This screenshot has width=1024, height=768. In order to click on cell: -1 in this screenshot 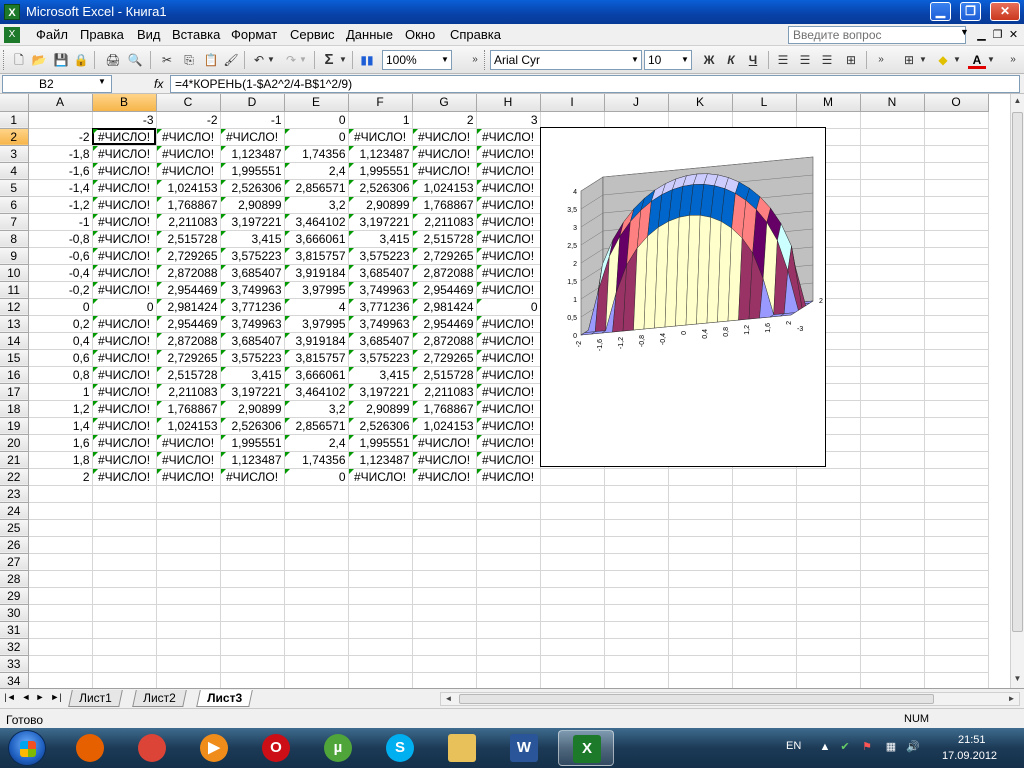, I will do `click(60, 222)`.